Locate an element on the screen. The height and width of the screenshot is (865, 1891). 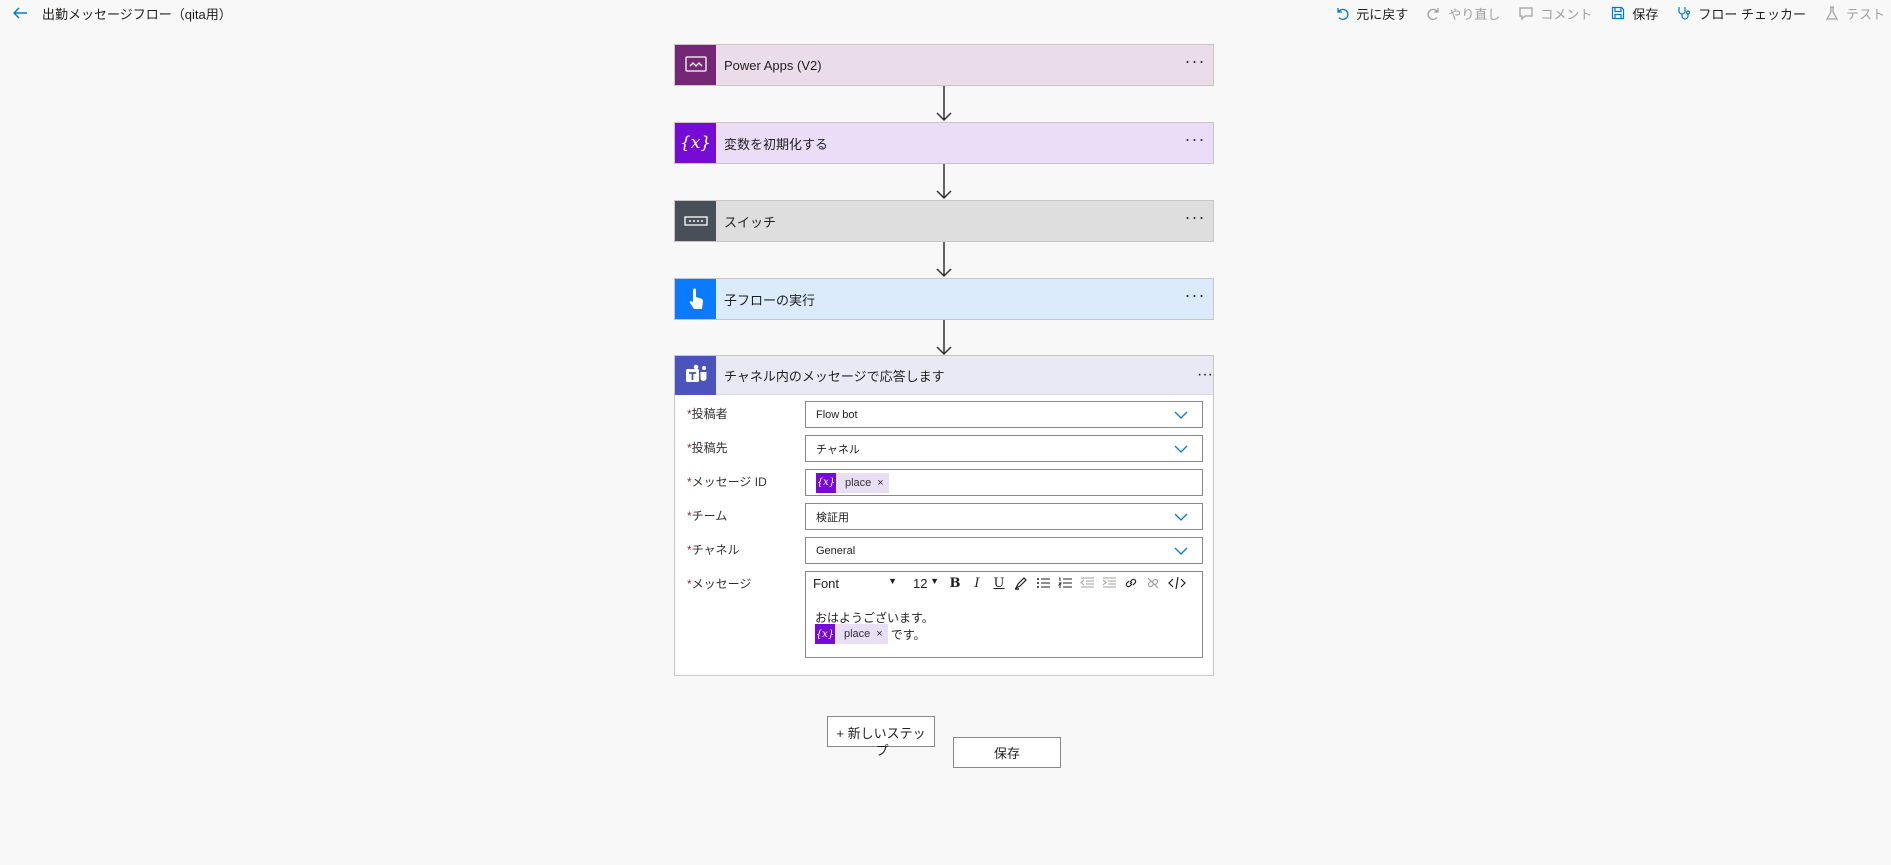
save-command-label: 保存 is located at coordinates (1645, 14).